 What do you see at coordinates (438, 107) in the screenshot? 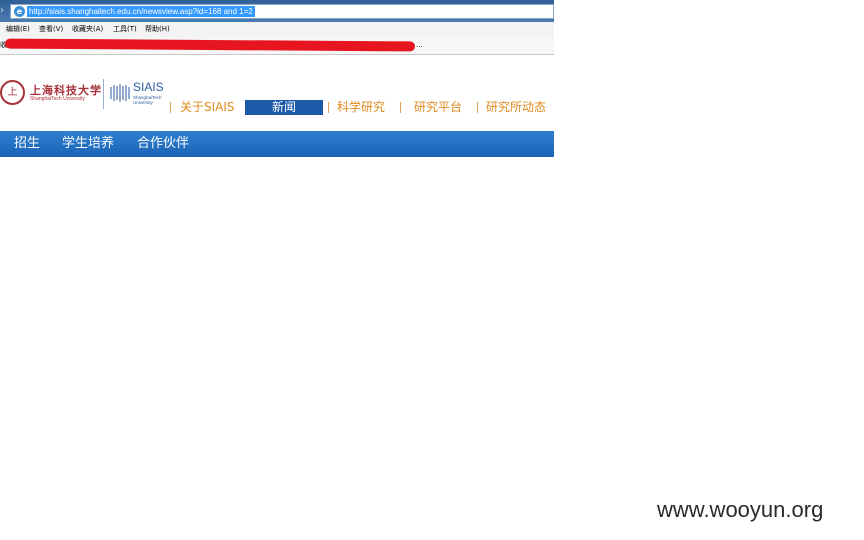
I see `nav-platform: 研究平台` at bounding box center [438, 107].